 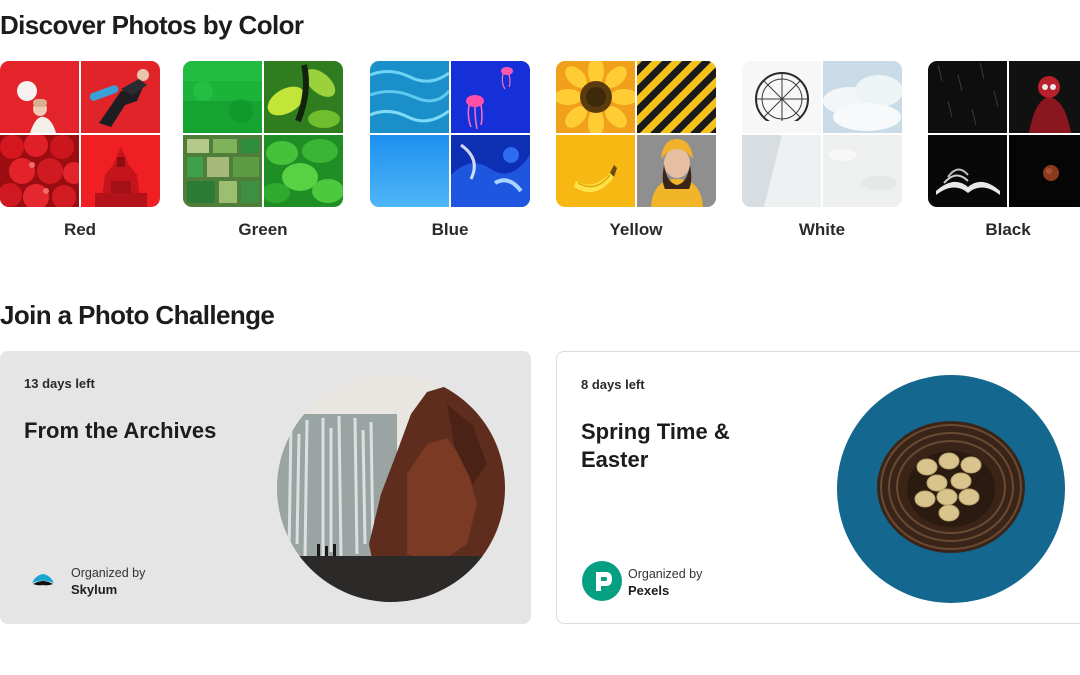 What do you see at coordinates (450, 230) in the screenshot?
I see `color-label-blue: Blue` at bounding box center [450, 230].